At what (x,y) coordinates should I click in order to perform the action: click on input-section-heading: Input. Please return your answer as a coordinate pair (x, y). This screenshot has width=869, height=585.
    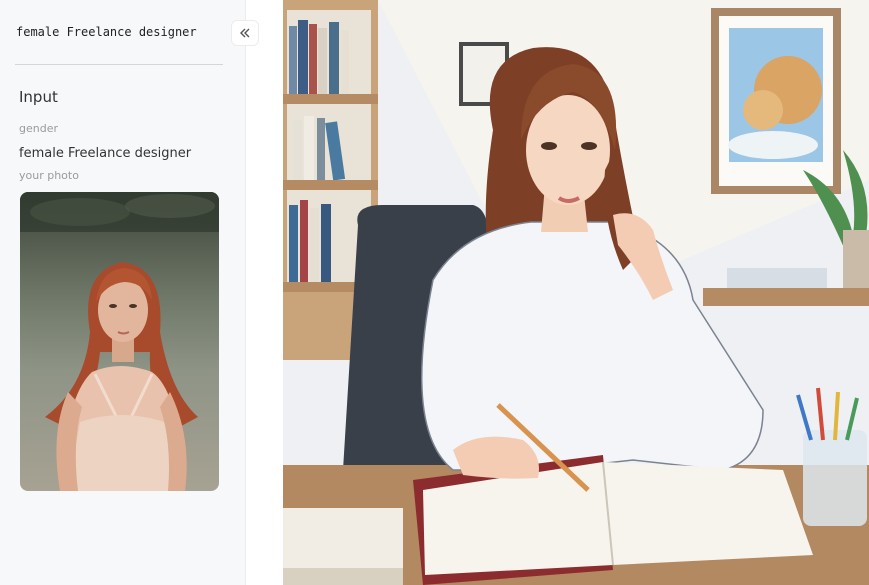
    Looking at the image, I should click on (38, 97).